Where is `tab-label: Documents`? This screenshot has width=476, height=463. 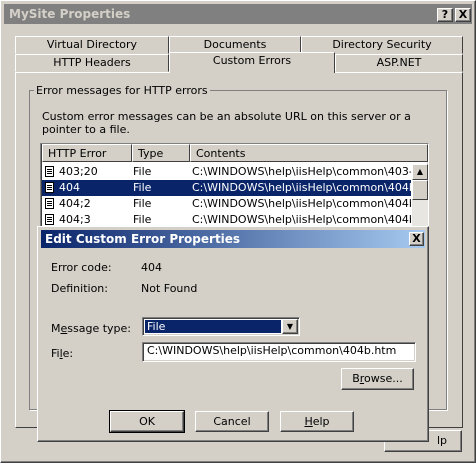
tab-label: Documents is located at coordinates (235, 44).